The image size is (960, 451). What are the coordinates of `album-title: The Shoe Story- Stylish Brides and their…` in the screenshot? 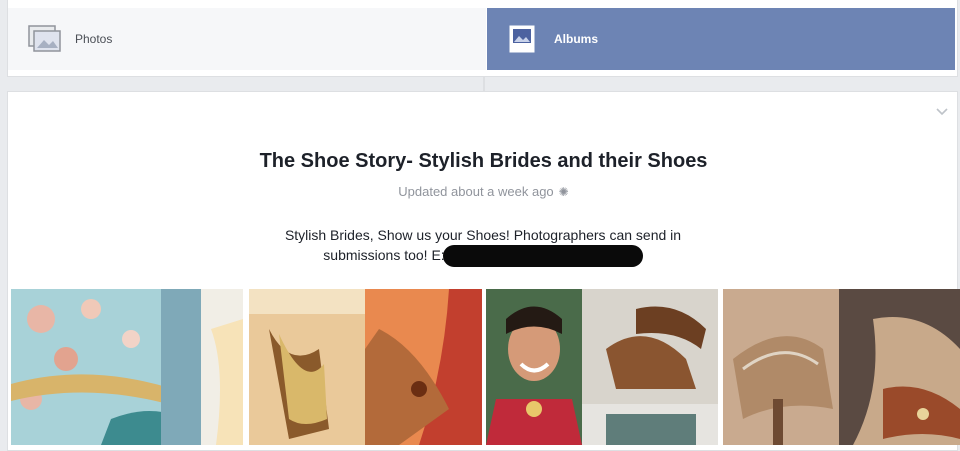 It's located at (483, 161).